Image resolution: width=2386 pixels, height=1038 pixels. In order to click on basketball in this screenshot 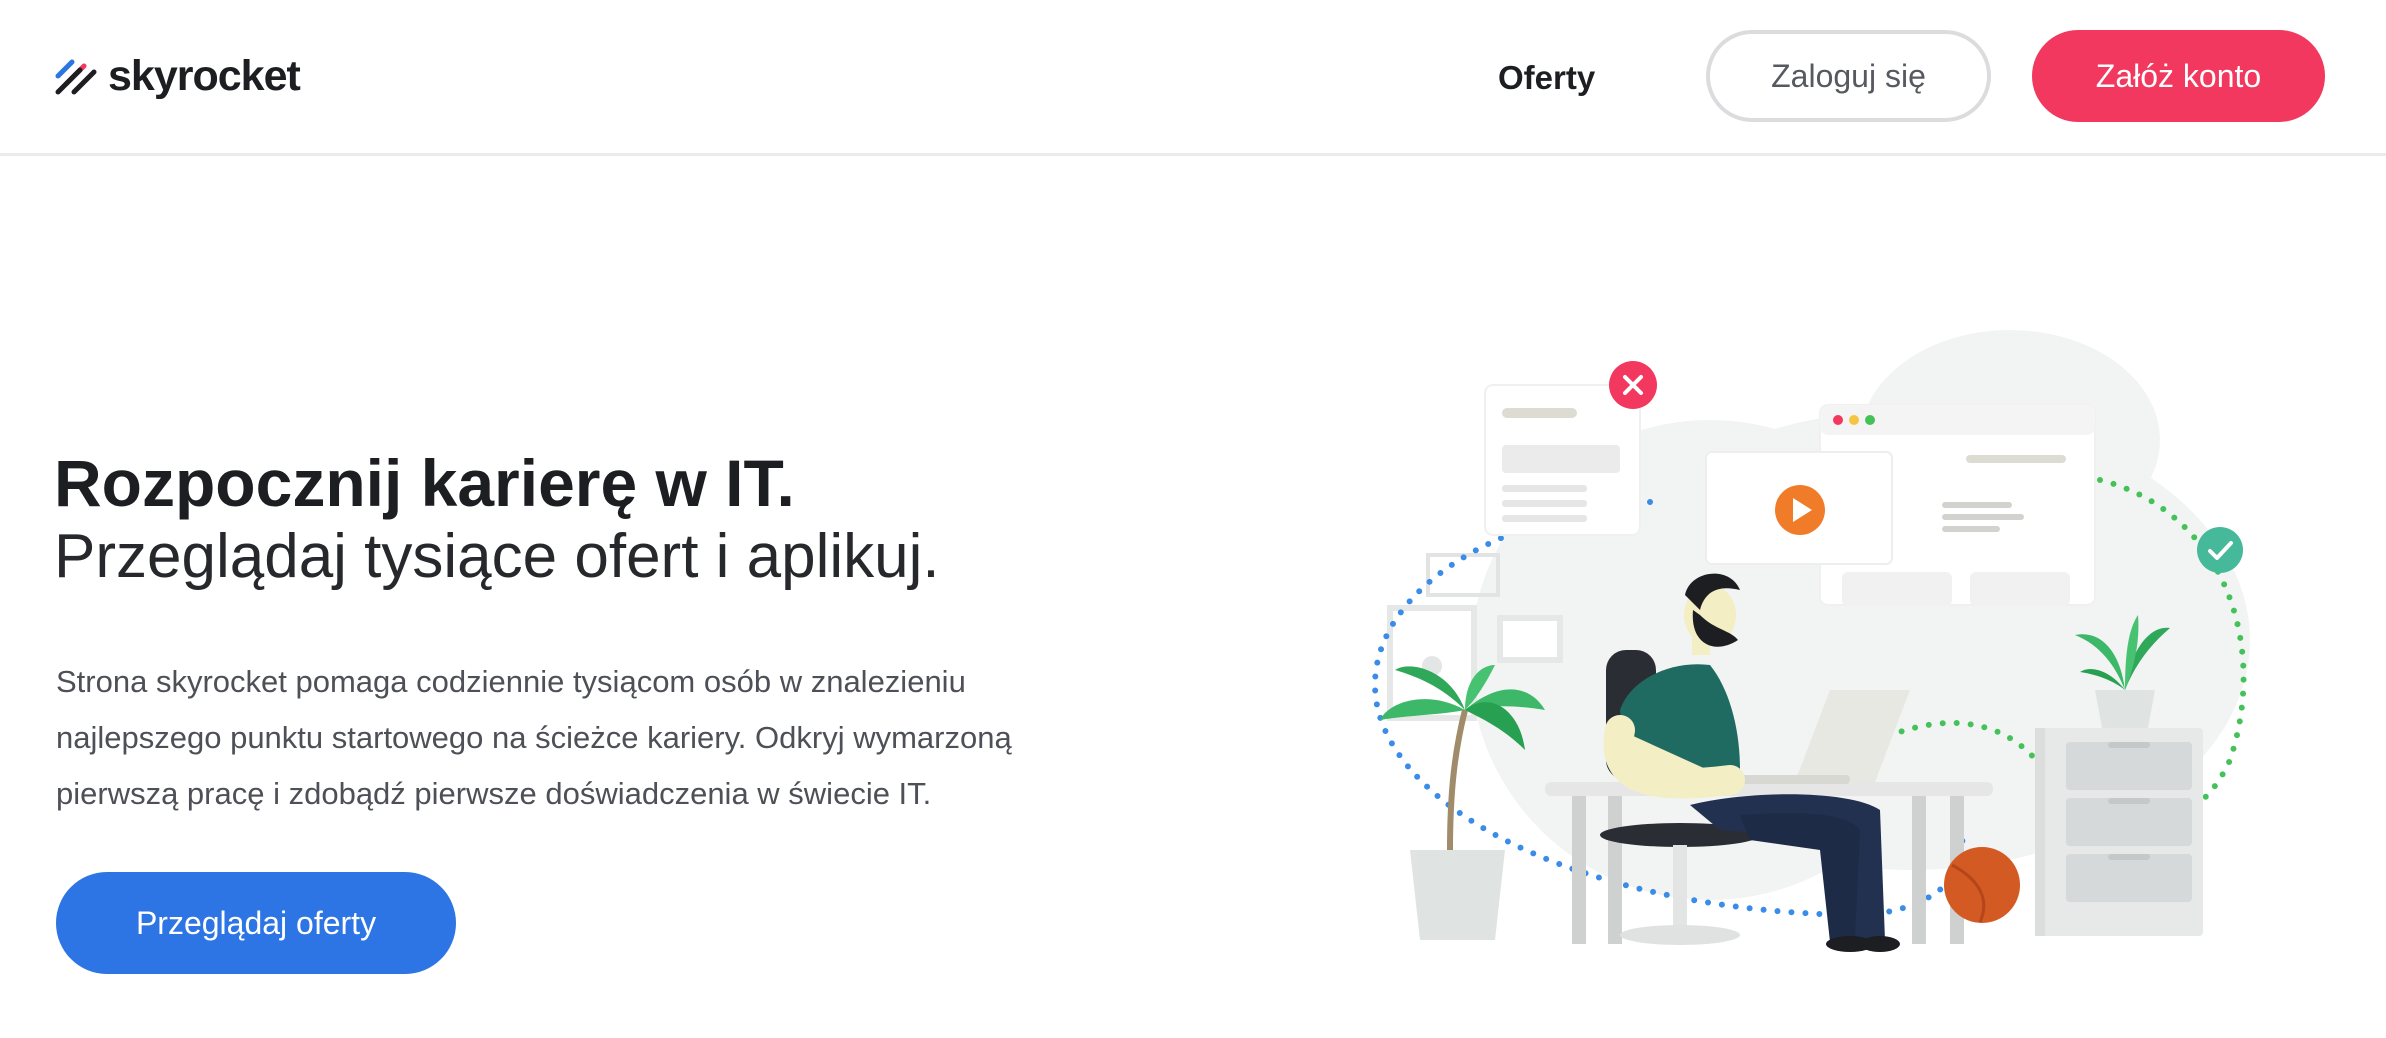, I will do `click(1982, 885)`.